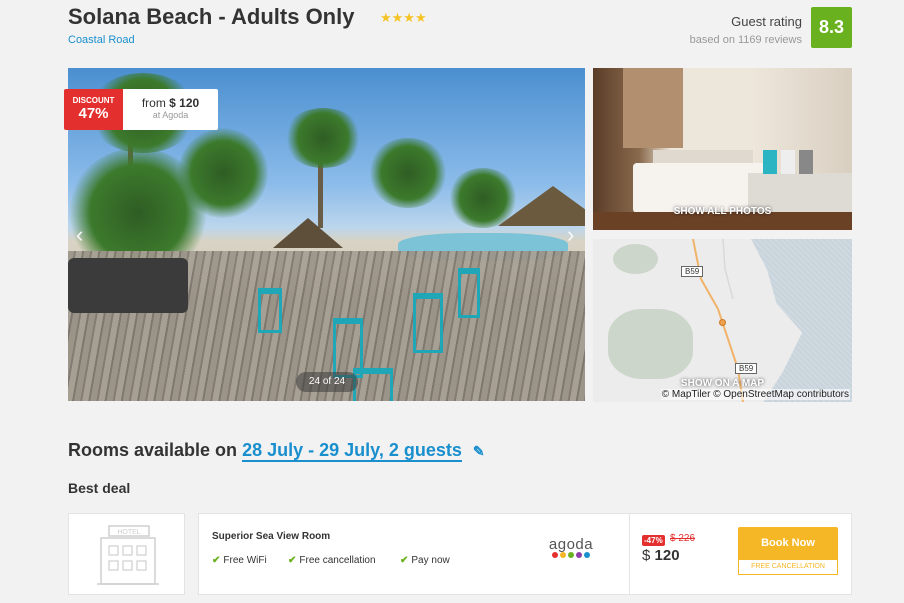  I want to click on from-source: at Agoda, so click(170, 115).